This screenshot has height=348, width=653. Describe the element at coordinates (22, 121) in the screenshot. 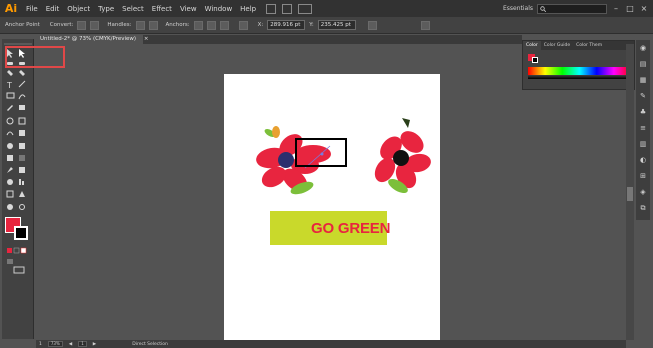

I see `scale-tool-icon` at that location.